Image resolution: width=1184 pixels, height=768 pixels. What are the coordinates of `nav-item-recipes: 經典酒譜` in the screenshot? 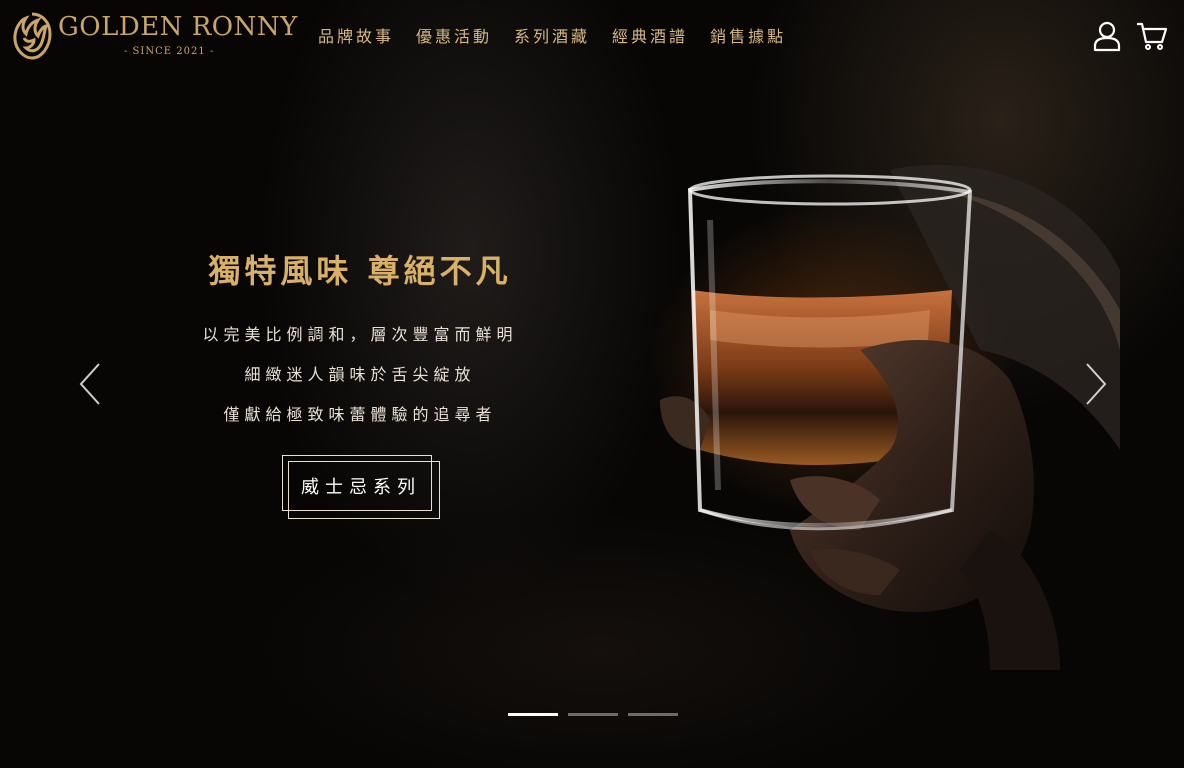 It's located at (650, 35).